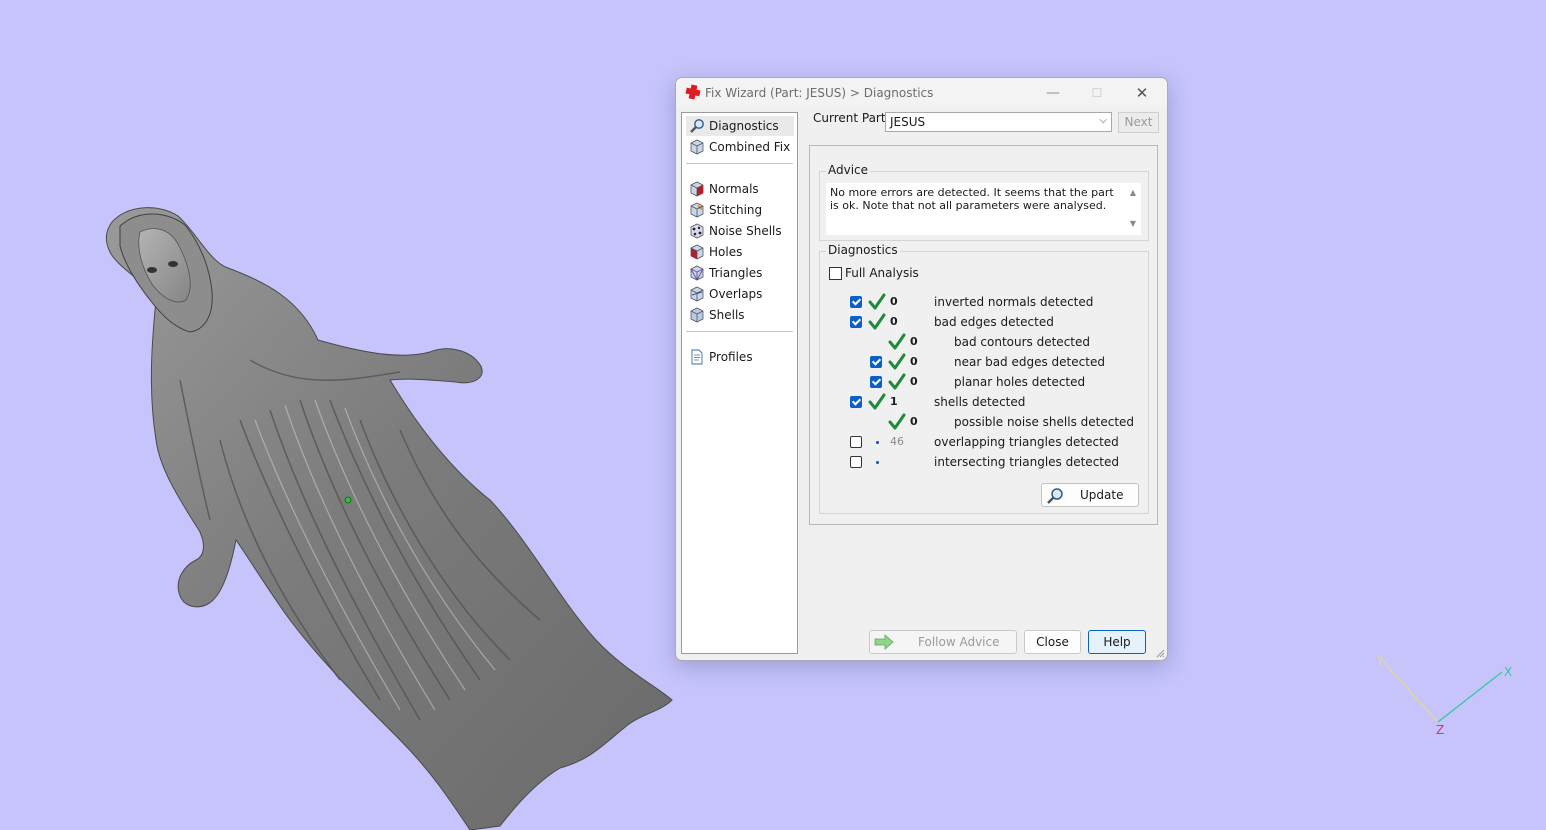 This screenshot has height=830, width=1546. I want to click on row-label: planar holes detected, so click(1020, 382).